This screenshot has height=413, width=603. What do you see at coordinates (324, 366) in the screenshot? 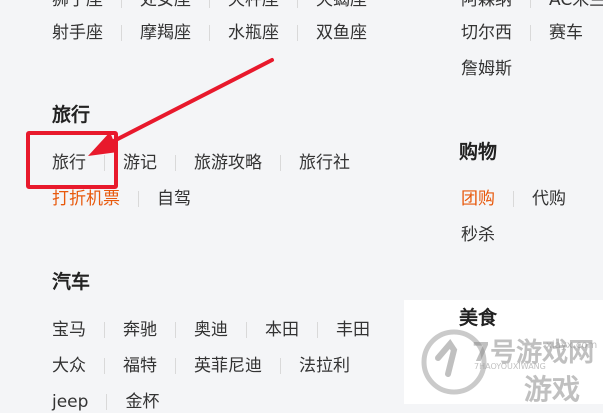
I see `tag-ferrari: 法拉利` at bounding box center [324, 366].